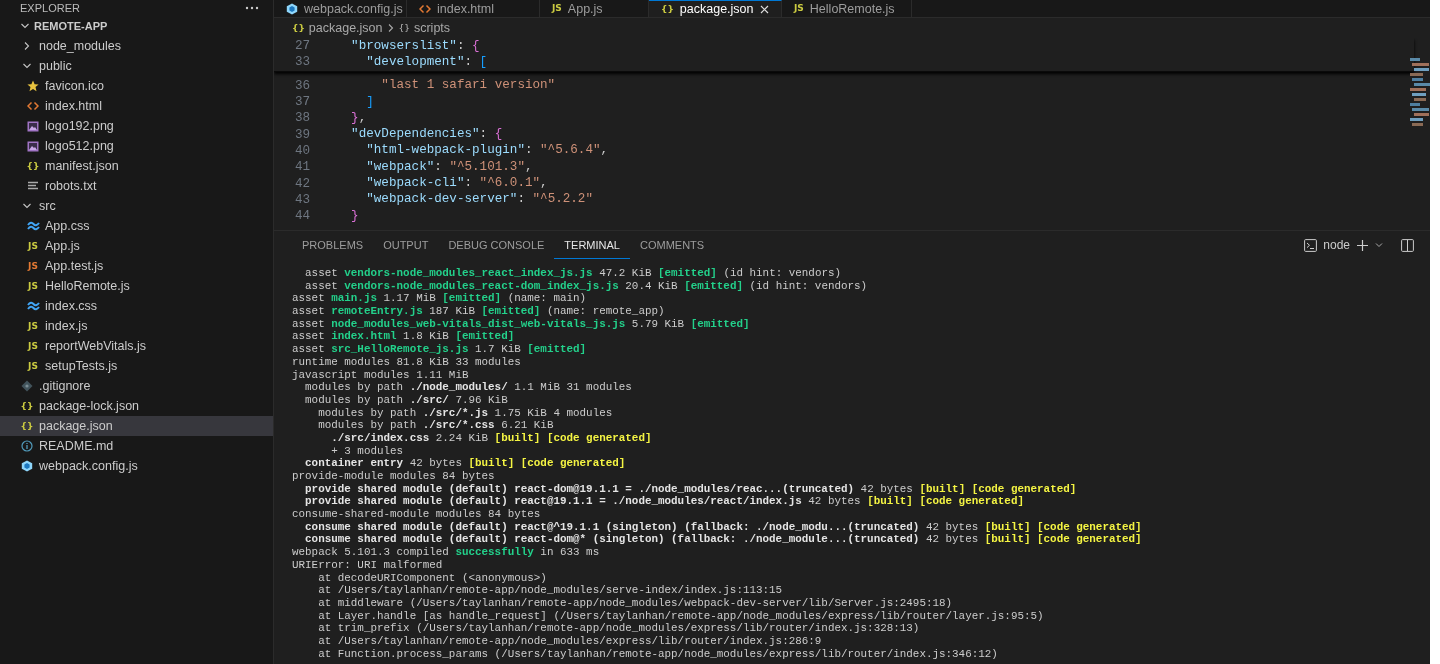 This screenshot has height=664, width=1440. Describe the element at coordinates (456, 183) in the screenshot. I see `code-line: "webpack-cli": "^6.0.1",` at that location.